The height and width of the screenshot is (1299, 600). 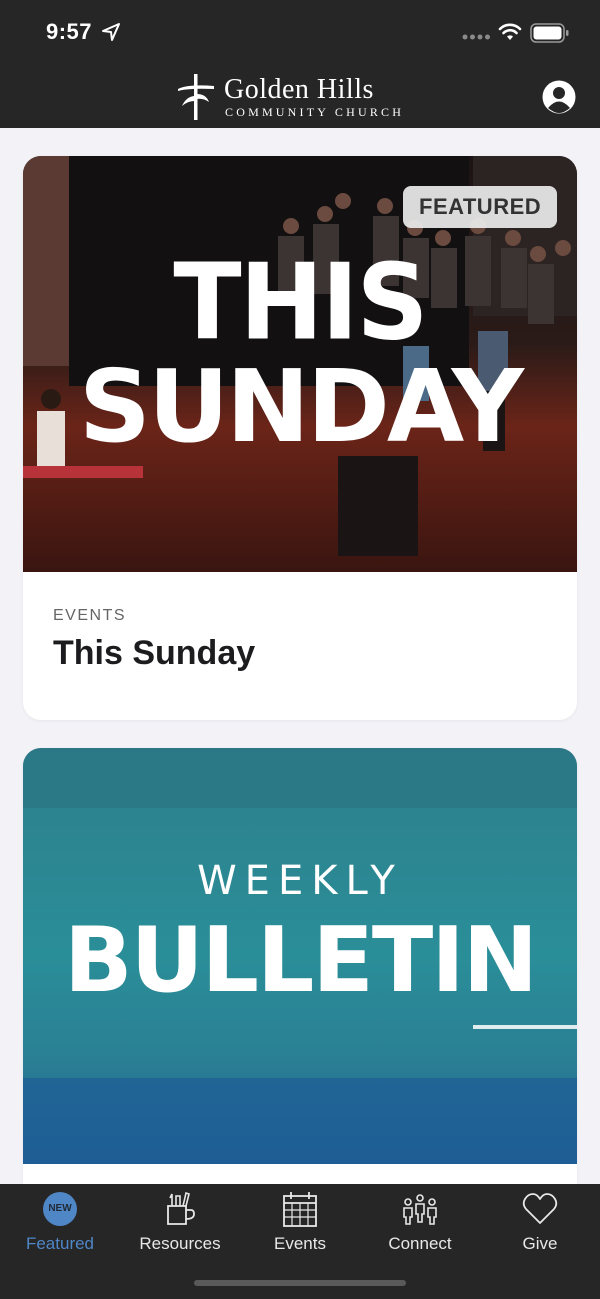 What do you see at coordinates (540, 1243) in the screenshot?
I see `tab-label: Give` at bounding box center [540, 1243].